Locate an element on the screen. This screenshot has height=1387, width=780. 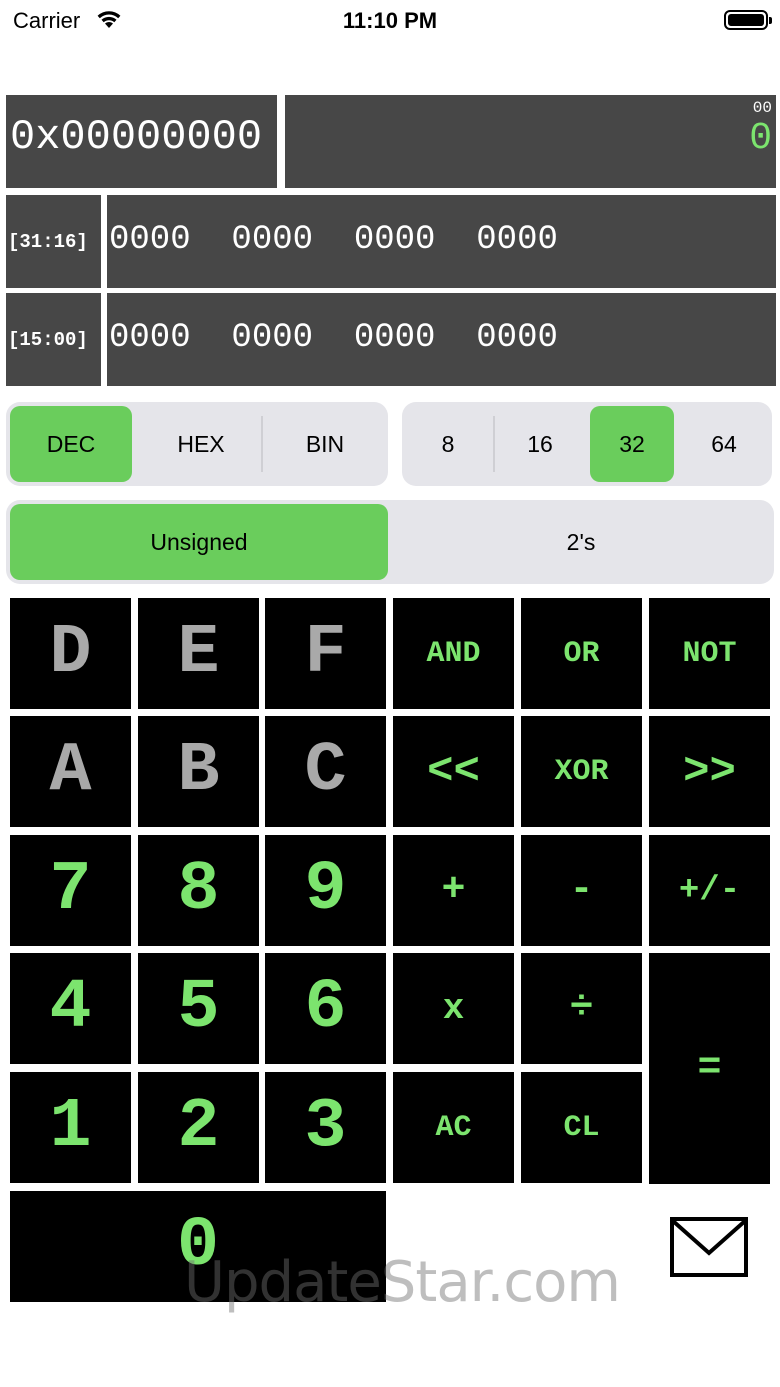
key-shift-left: << is located at coordinates (453, 771).